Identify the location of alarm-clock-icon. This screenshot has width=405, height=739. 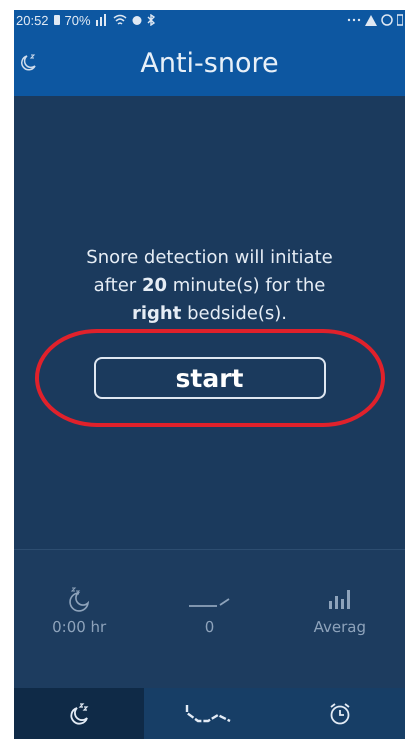
(339, 714).